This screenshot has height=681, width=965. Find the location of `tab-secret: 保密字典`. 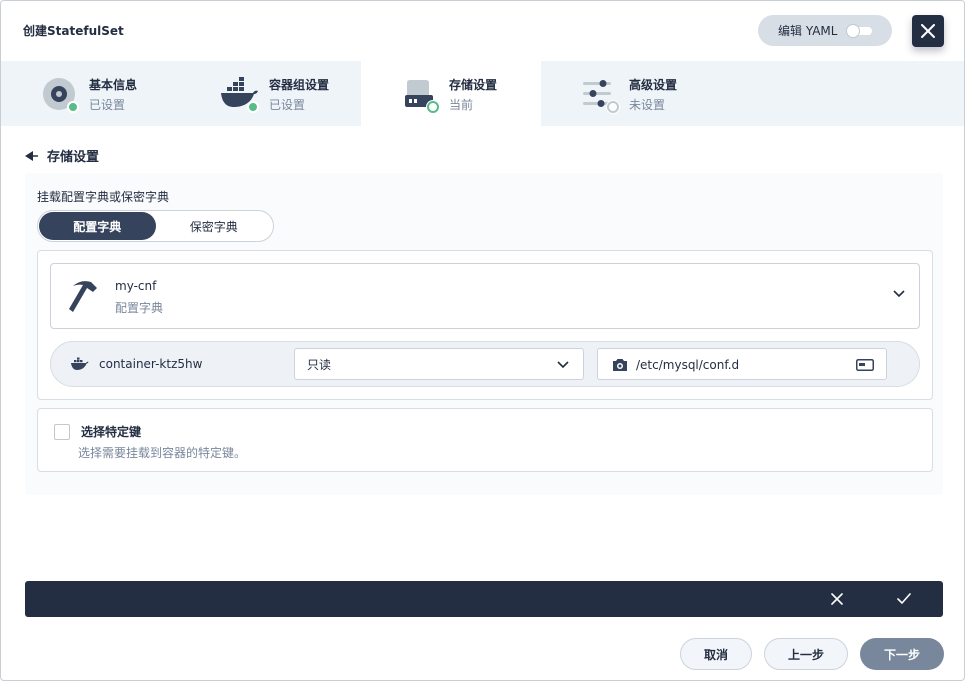

tab-secret: 保密字典 is located at coordinates (214, 226).